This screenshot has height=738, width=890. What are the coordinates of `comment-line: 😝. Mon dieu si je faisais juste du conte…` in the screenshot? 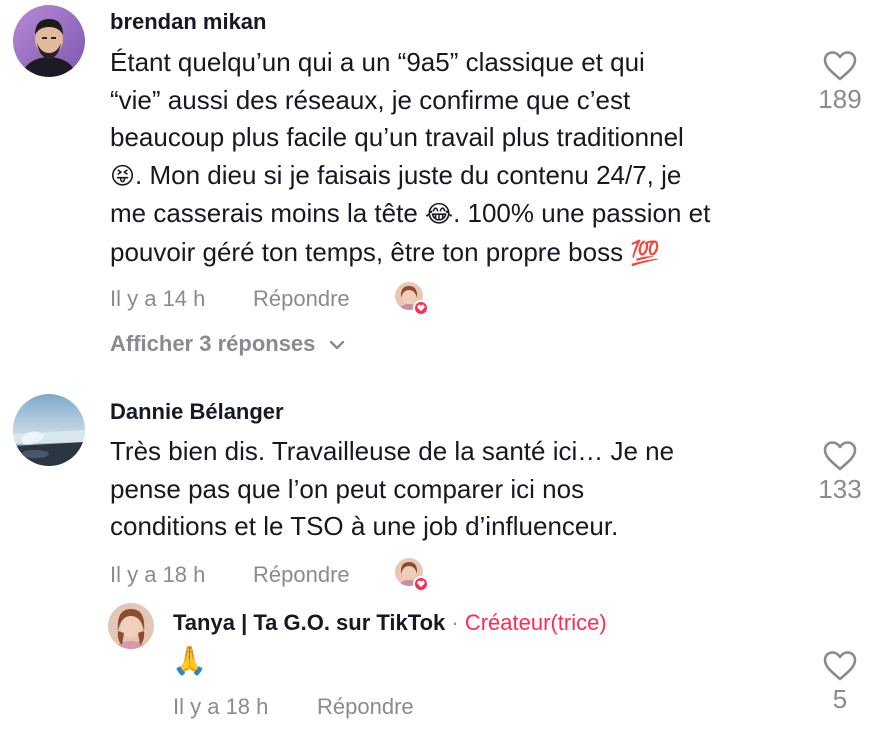 It's located at (460, 176).